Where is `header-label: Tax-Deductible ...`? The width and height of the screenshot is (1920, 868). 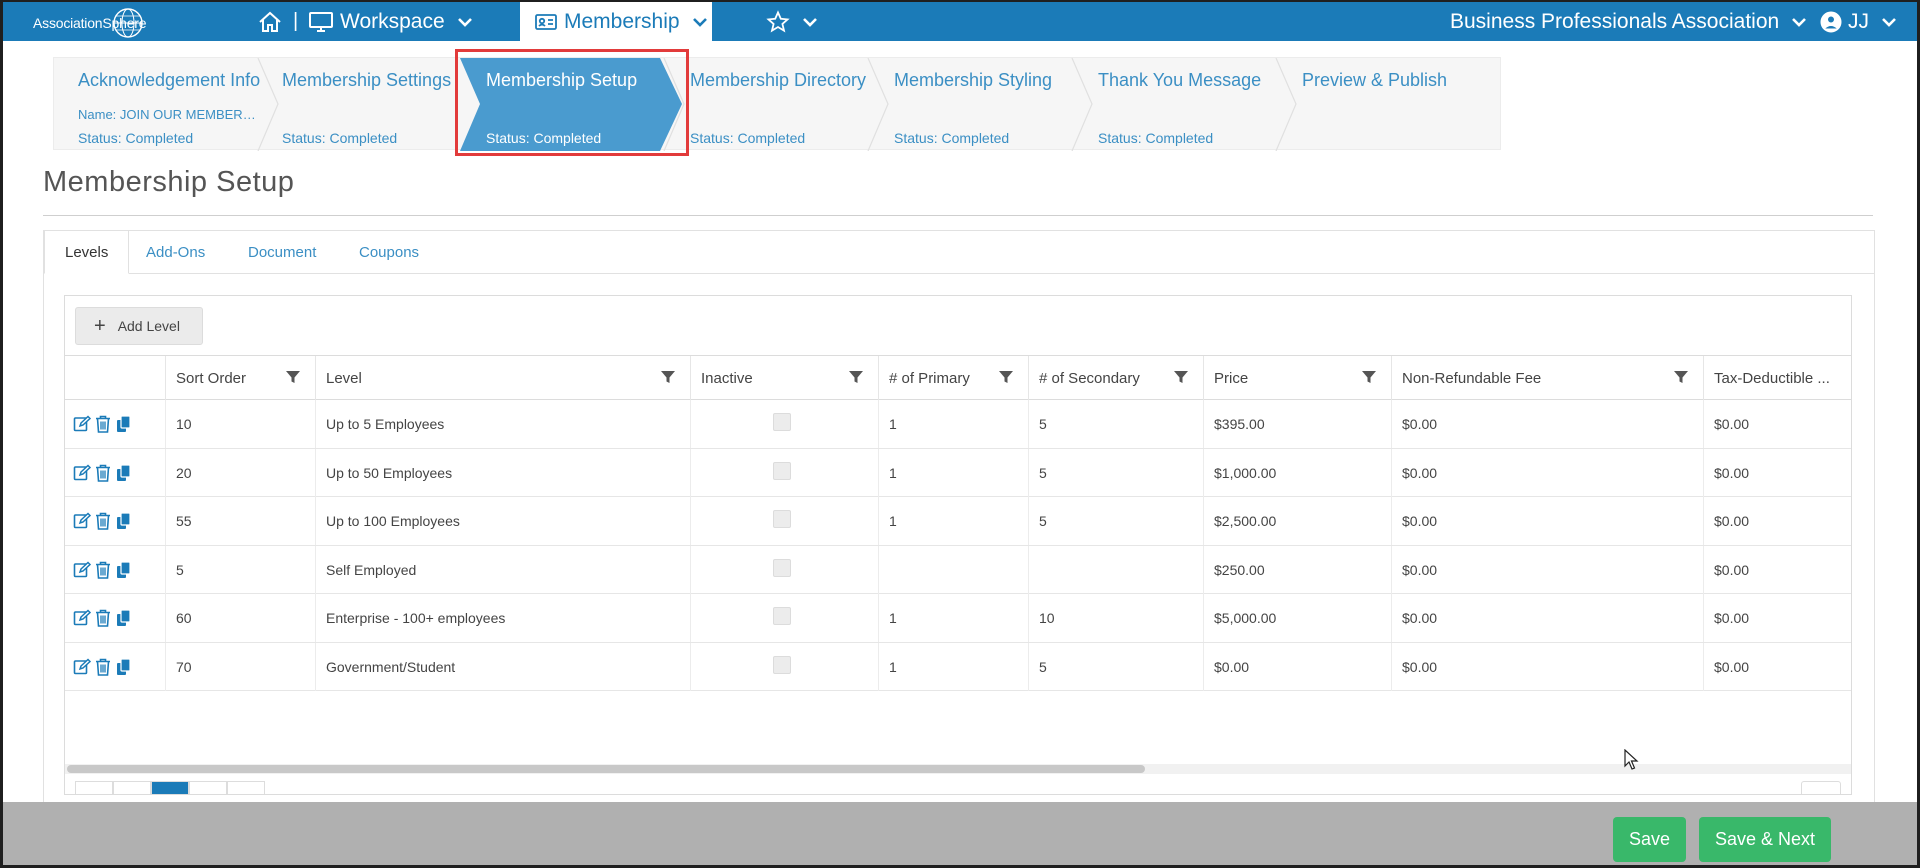
header-label: Tax-Deductible ... is located at coordinates (1772, 378).